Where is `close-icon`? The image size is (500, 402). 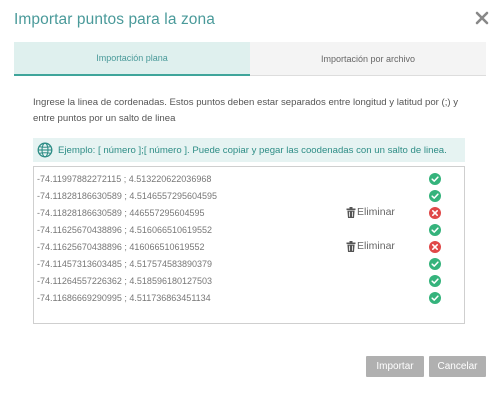
close-icon is located at coordinates (482, 18).